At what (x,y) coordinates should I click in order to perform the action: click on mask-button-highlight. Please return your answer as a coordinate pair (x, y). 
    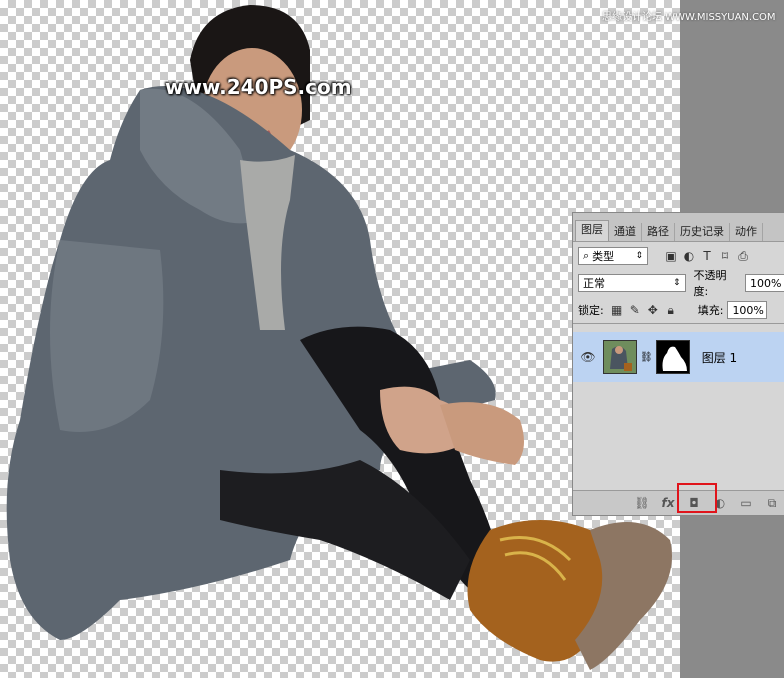
    Looking at the image, I should click on (697, 498).